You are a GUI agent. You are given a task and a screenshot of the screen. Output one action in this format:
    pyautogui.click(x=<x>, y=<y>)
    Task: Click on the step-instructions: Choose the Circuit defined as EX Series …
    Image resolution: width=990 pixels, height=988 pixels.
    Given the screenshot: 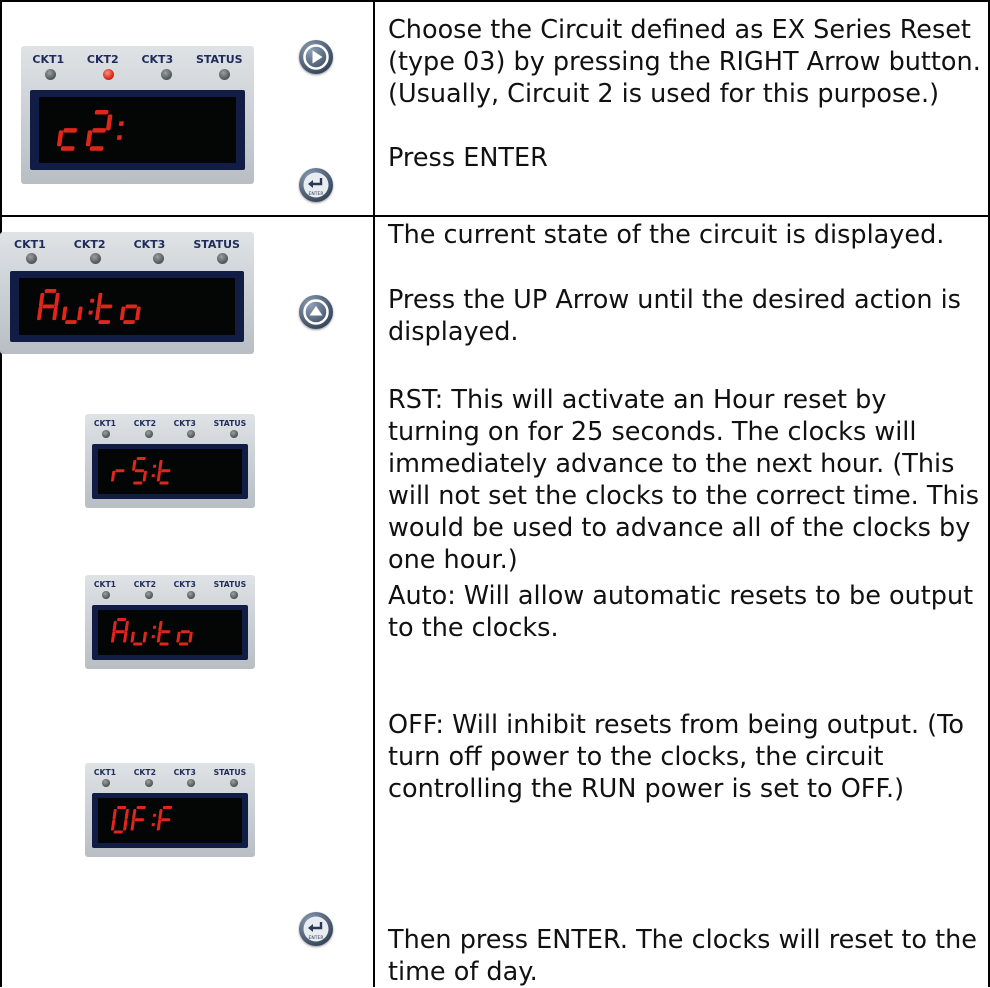 What is the action you would take?
    pyautogui.click(x=686, y=94)
    